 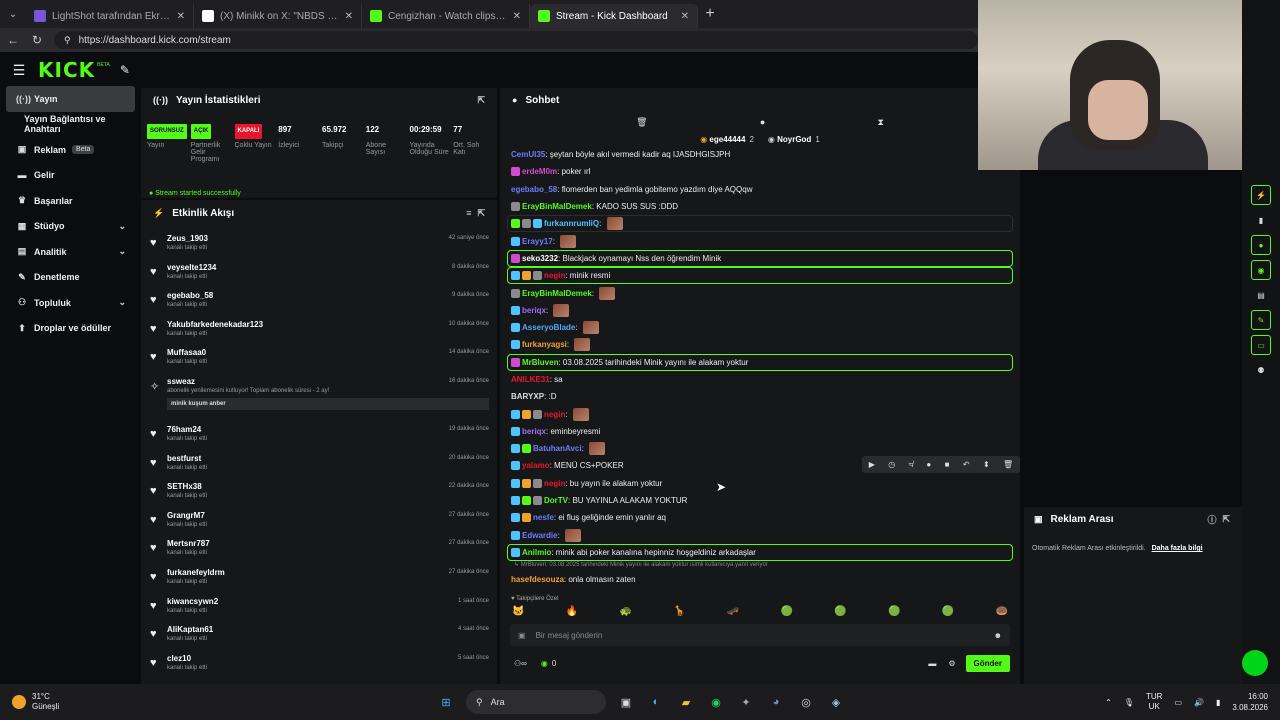 What do you see at coordinates (987, 663) in the screenshot?
I see `send-button: Gönder` at bounding box center [987, 663].